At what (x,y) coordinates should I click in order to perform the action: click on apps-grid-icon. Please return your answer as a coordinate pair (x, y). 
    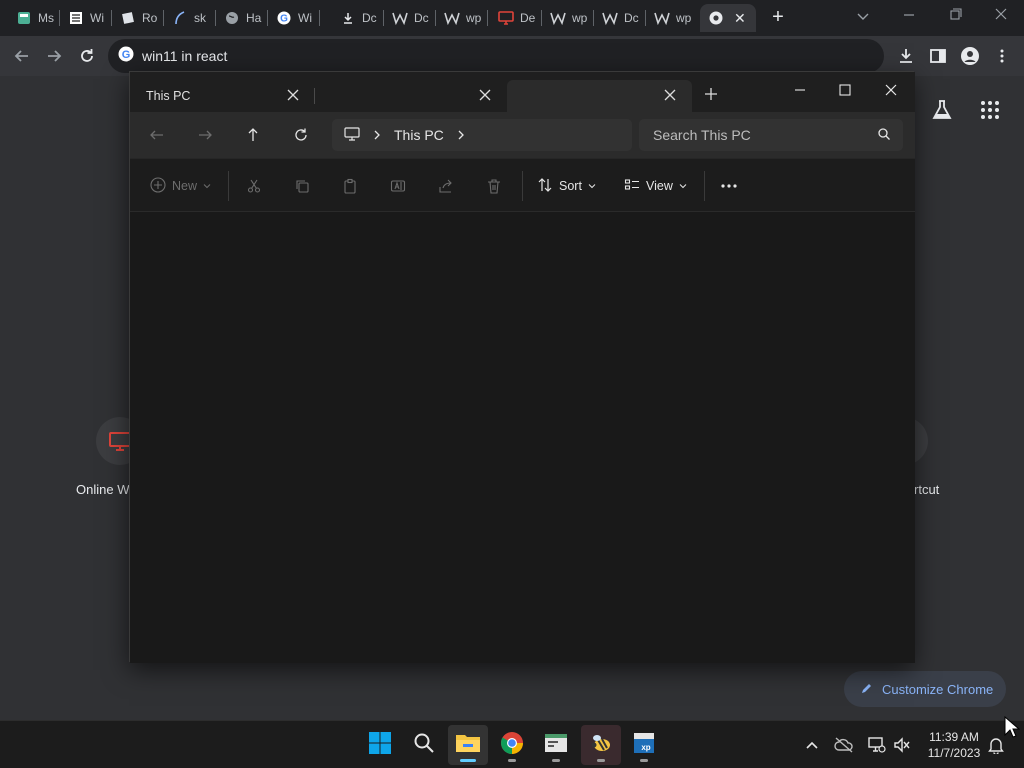
    Looking at the image, I should click on (990, 110).